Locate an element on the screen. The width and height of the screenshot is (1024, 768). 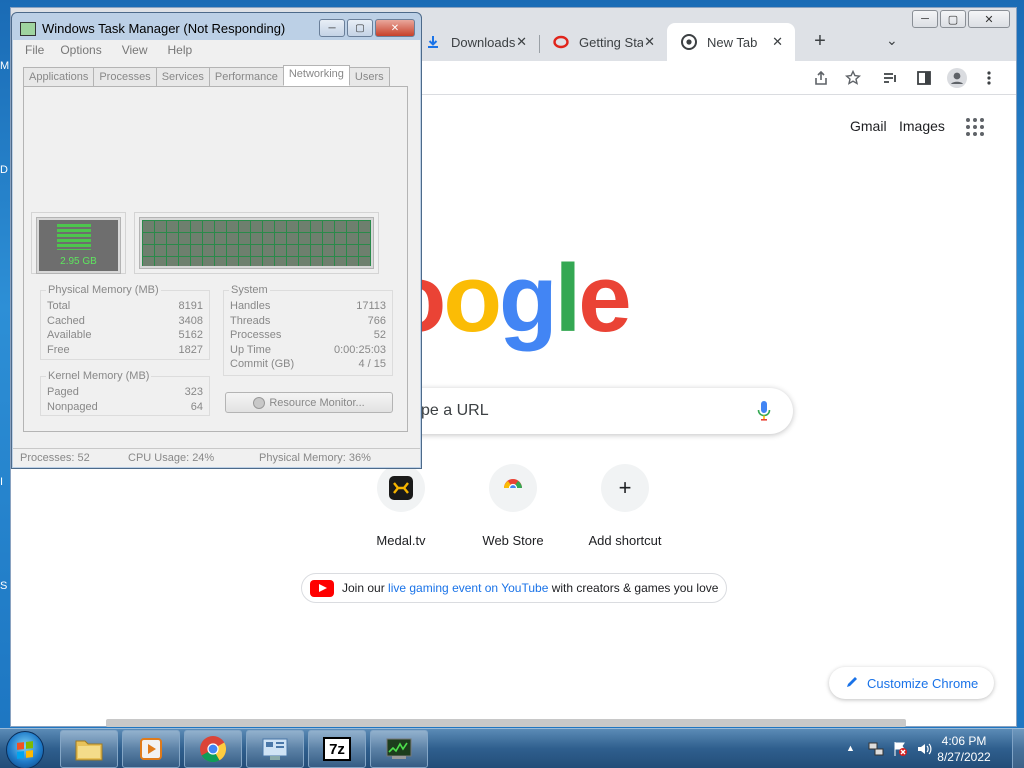
menu-options: Options is located at coordinates (78, 50).